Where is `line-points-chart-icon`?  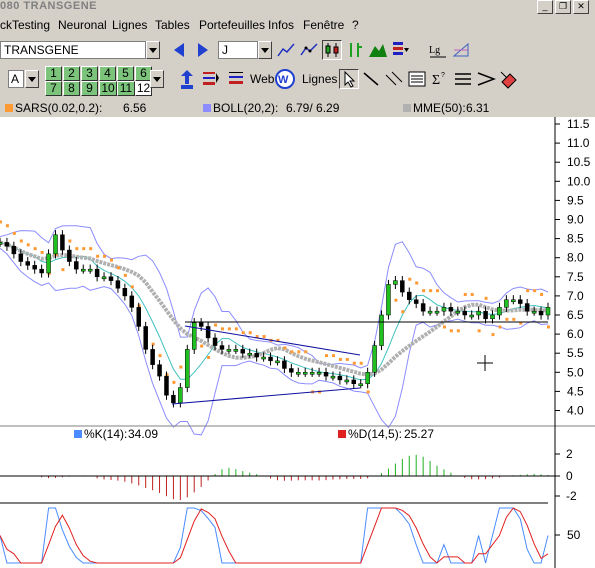
line-points-chart-icon is located at coordinates (309, 50).